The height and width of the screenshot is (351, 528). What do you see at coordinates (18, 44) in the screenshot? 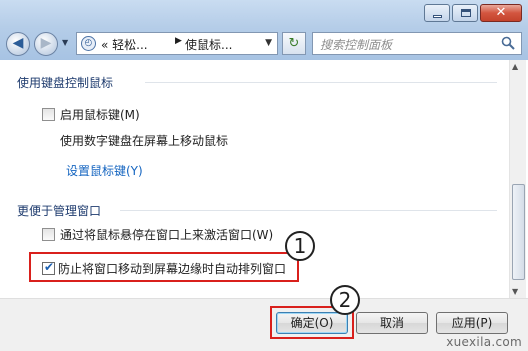
I see `back-button: ◀` at bounding box center [18, 44].